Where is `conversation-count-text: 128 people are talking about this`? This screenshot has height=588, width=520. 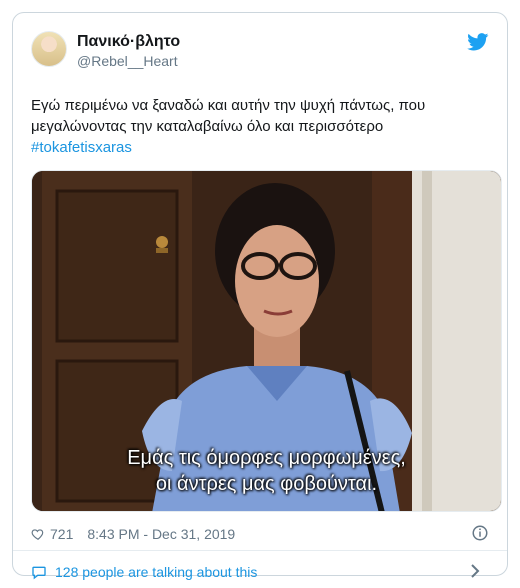 conversation-count-text: 128 people are talking about this is located at coordinates (156, 572).